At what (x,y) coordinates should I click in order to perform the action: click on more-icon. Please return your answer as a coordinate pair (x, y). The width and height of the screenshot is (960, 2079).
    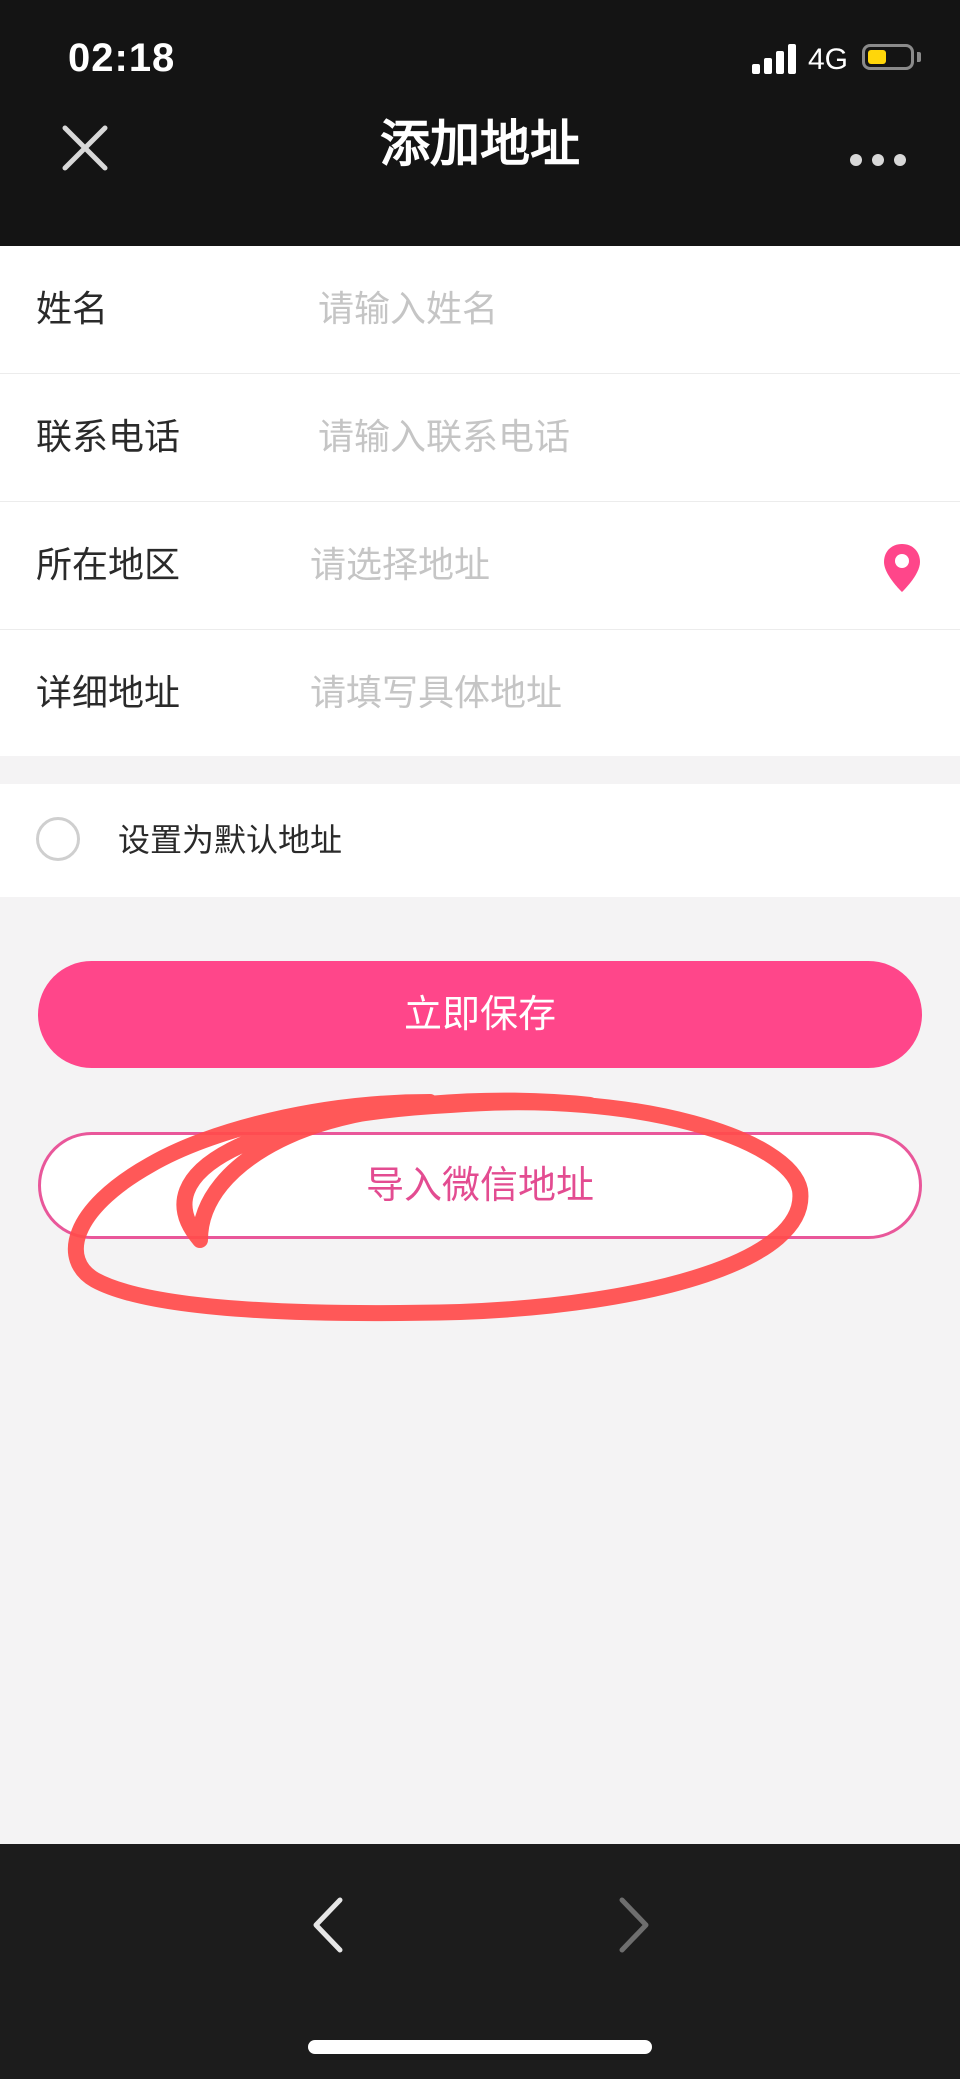
    Looking at the image, I should click on (877, 160).